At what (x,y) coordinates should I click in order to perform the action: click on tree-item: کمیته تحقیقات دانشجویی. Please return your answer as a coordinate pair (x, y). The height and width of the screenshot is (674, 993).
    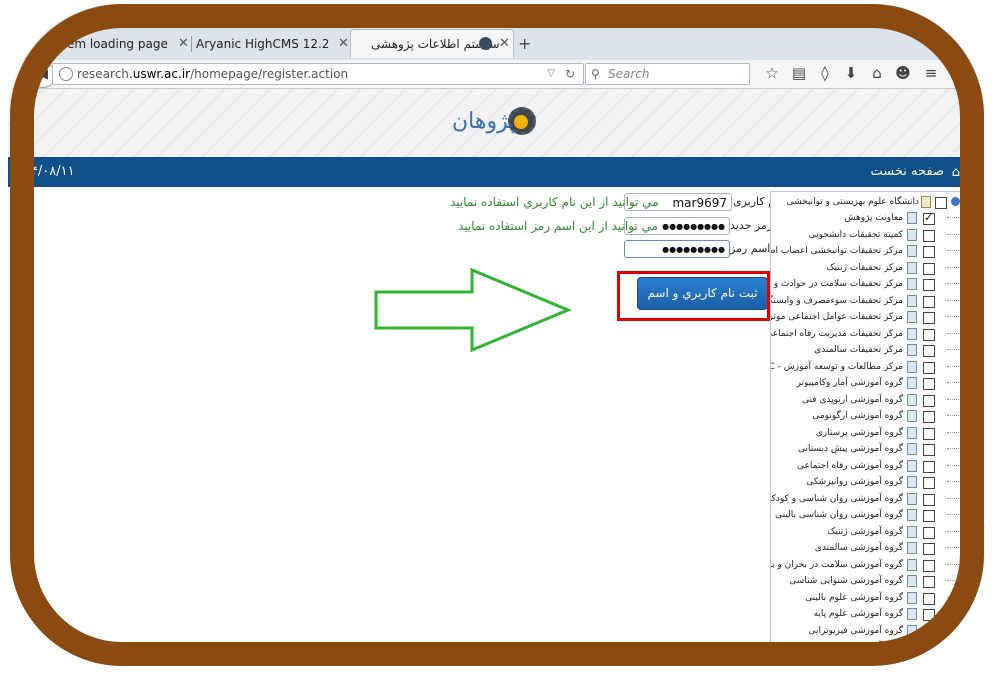
    Looking at the image, I should click on (870, 235).